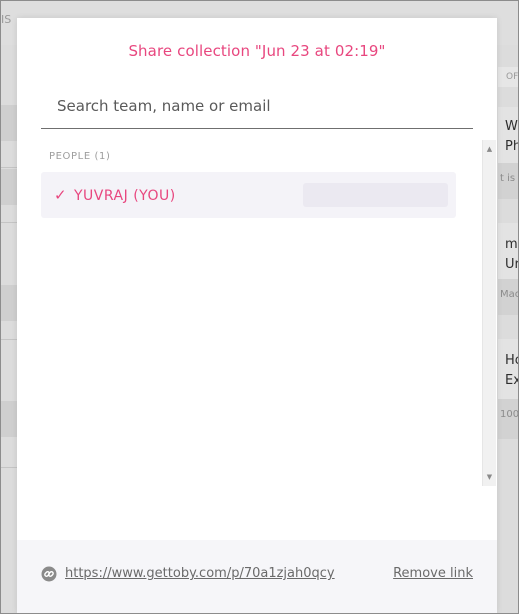 The height and width of the screenshot is (614, 519). Describe the element at coordinates (200, 573) in the screenshot. I see `share-link-url: https://www.gettoby.com/p/70a1zjah0qcy` at that location.